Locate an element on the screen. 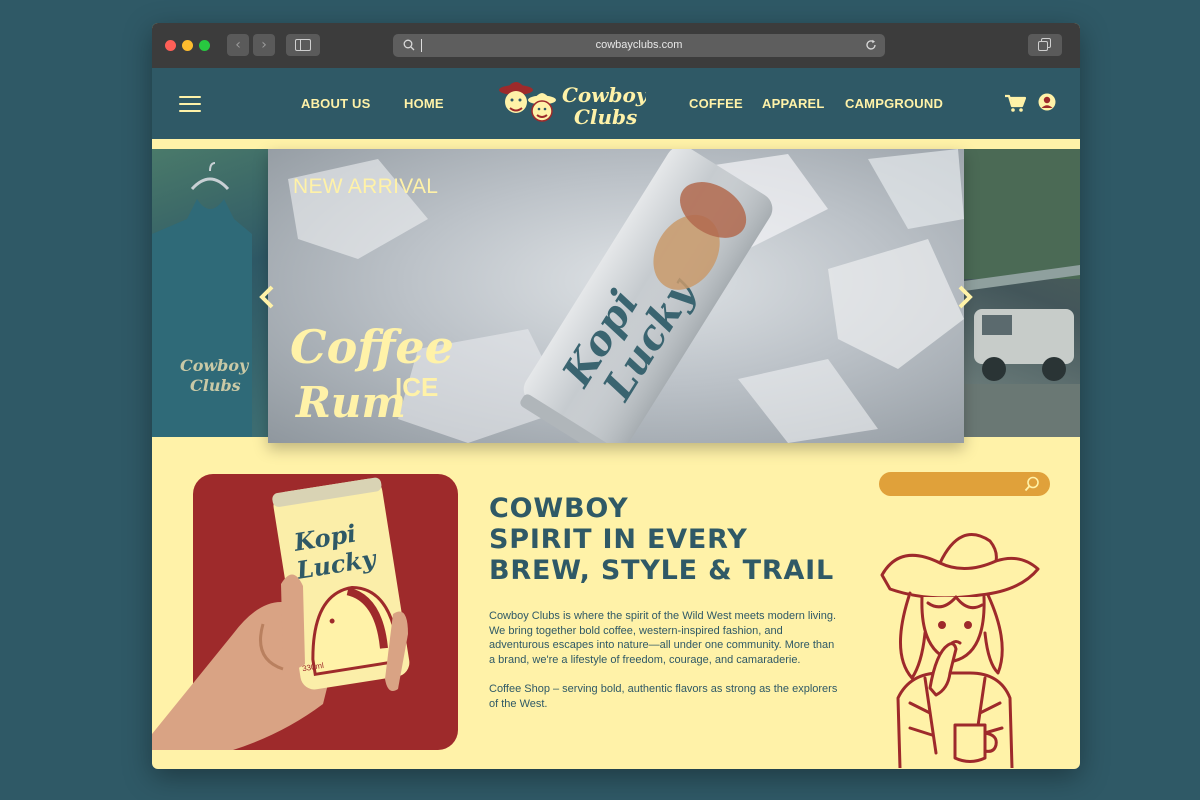  coffee-rum-can: Kopi Lucky is located at coordinates (646, 296).